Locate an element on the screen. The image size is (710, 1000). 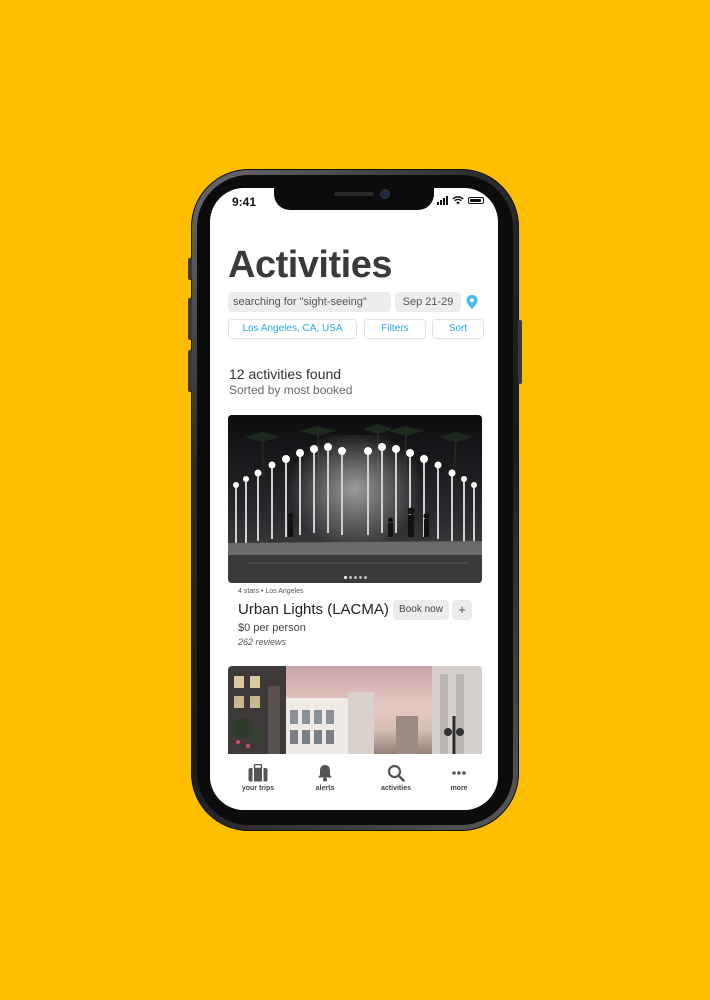
activity-meta: 4 stars • Los Angeles is located at coordinates (271, 591).